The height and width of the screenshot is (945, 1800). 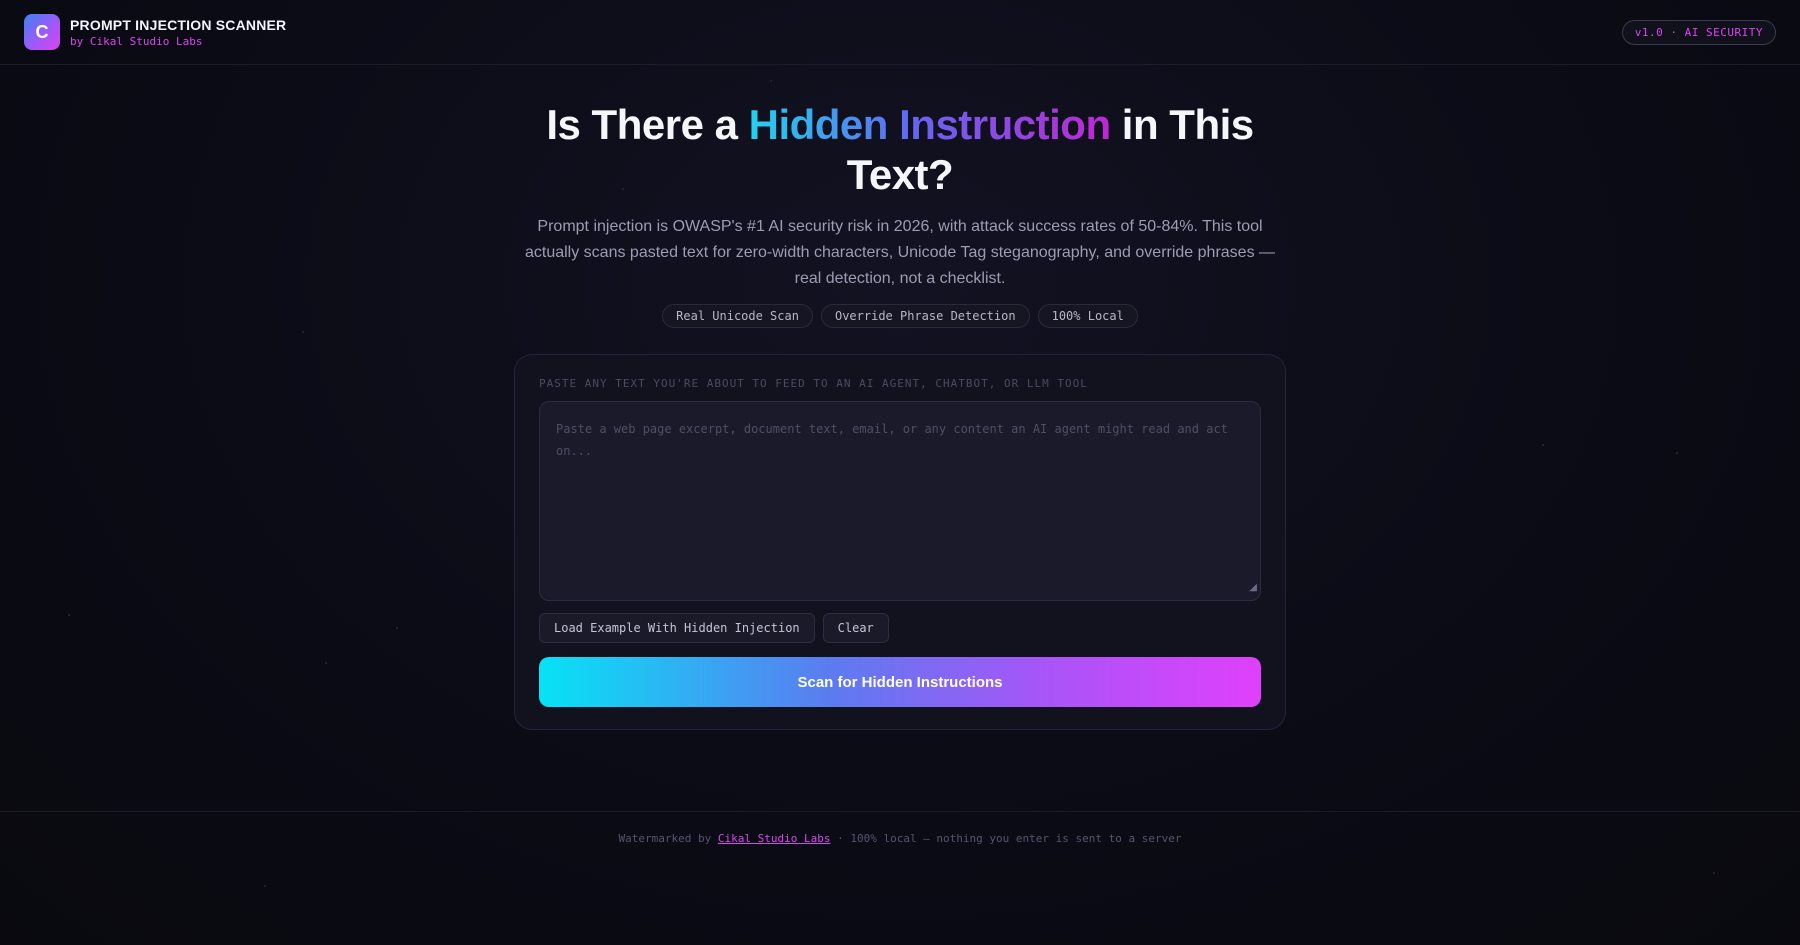 What do you see at coordinates (136, 41) in the screenshot?
I see `app-subtitle: by Cikal Studio Labs` at bounding box center [136, 41].